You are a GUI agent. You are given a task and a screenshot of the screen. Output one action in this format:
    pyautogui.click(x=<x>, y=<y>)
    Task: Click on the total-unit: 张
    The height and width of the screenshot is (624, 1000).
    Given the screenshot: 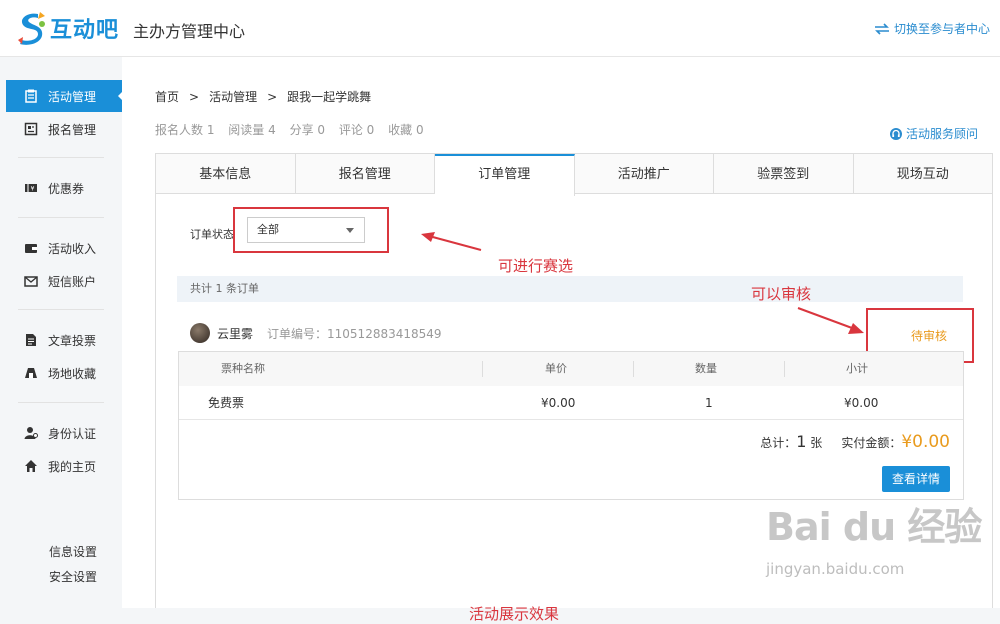 What is the action you would take?
    pyautogui.click(x=816, y=443)
    